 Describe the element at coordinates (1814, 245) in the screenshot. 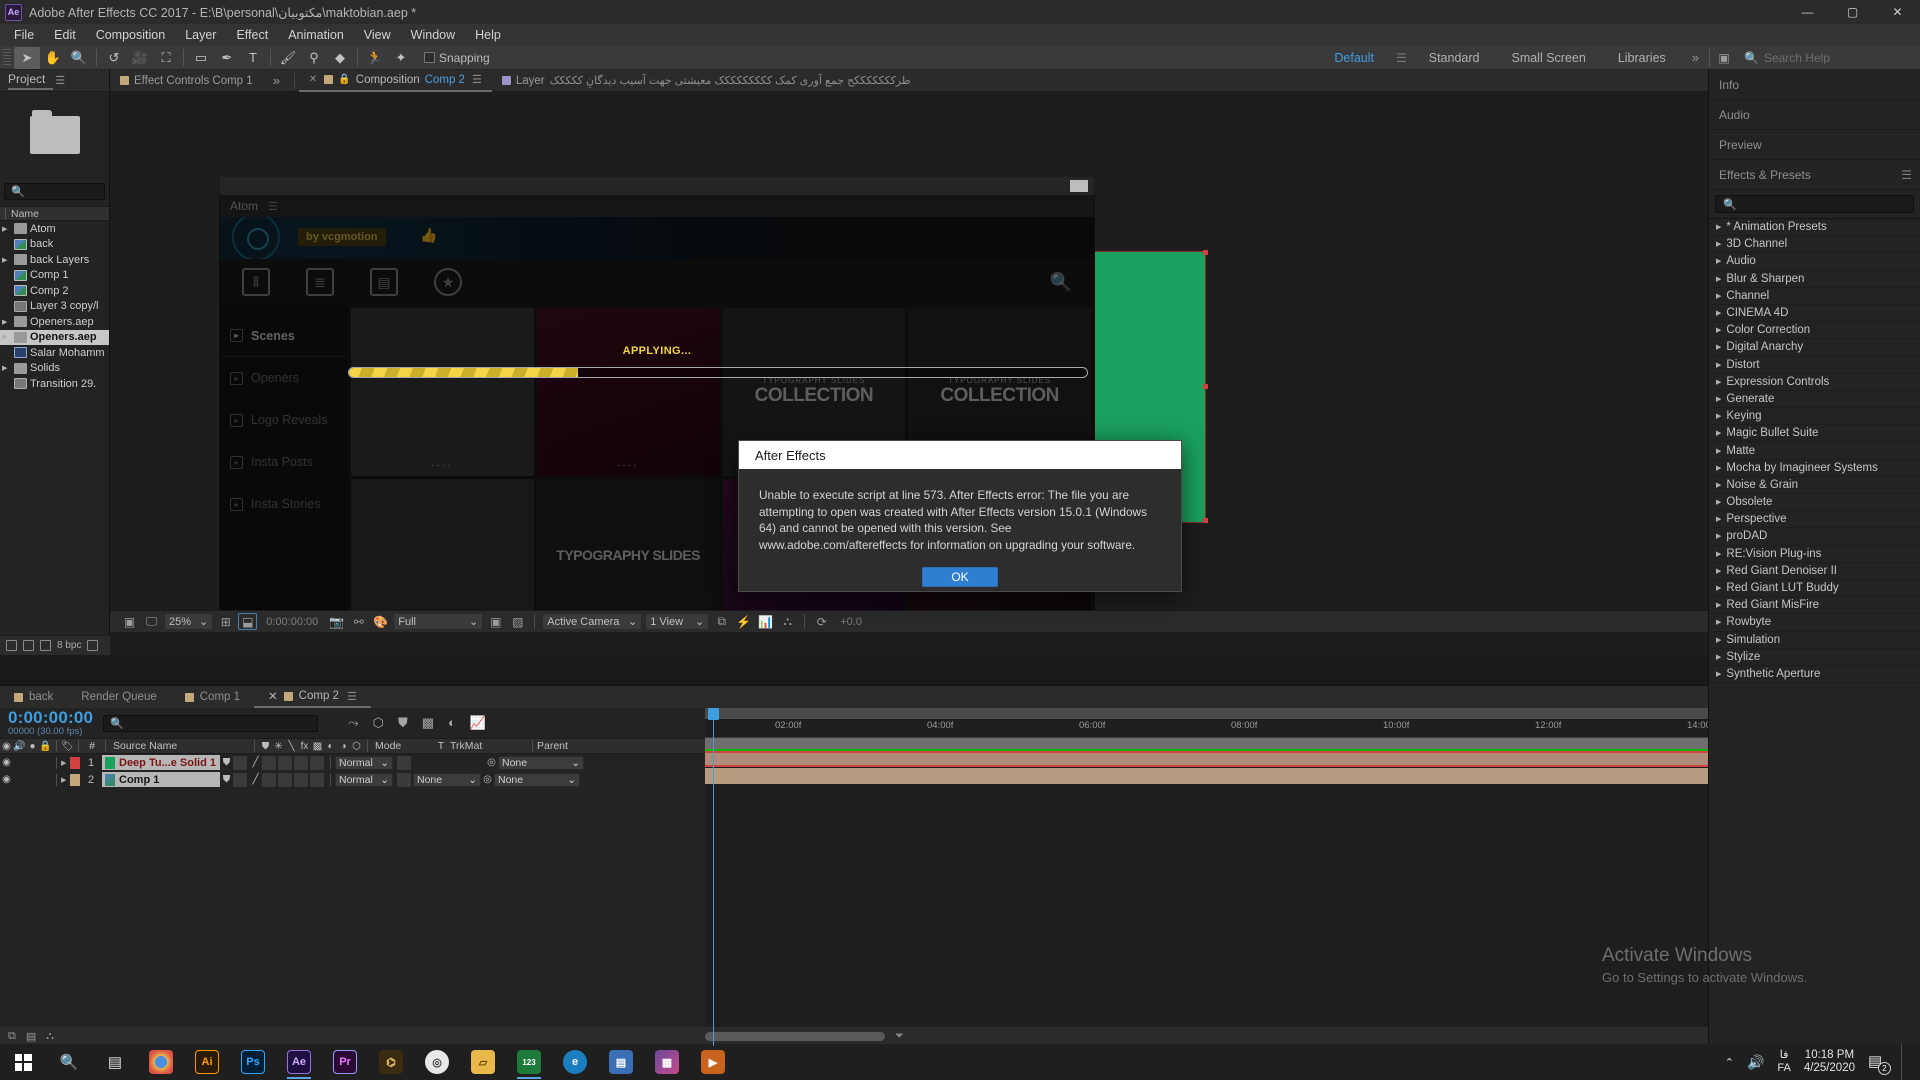

I see `effect-category-3d-channel: ▶ 3D Channel` at that location.